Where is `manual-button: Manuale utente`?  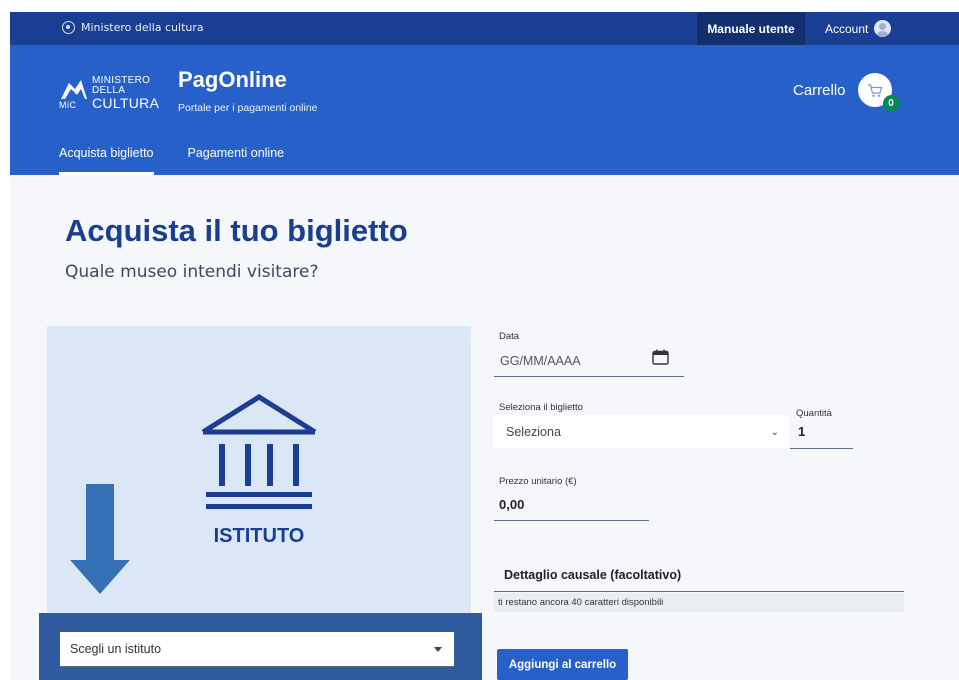 manual-button: Manuale utente is located at coordinates (751, 28).